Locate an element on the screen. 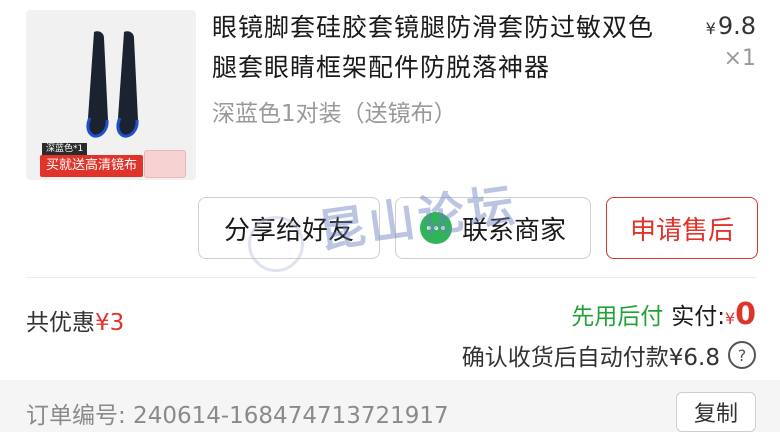 This screenshot has height=432, width=780. paid-value: 0 is located at coordinates (745, 314).